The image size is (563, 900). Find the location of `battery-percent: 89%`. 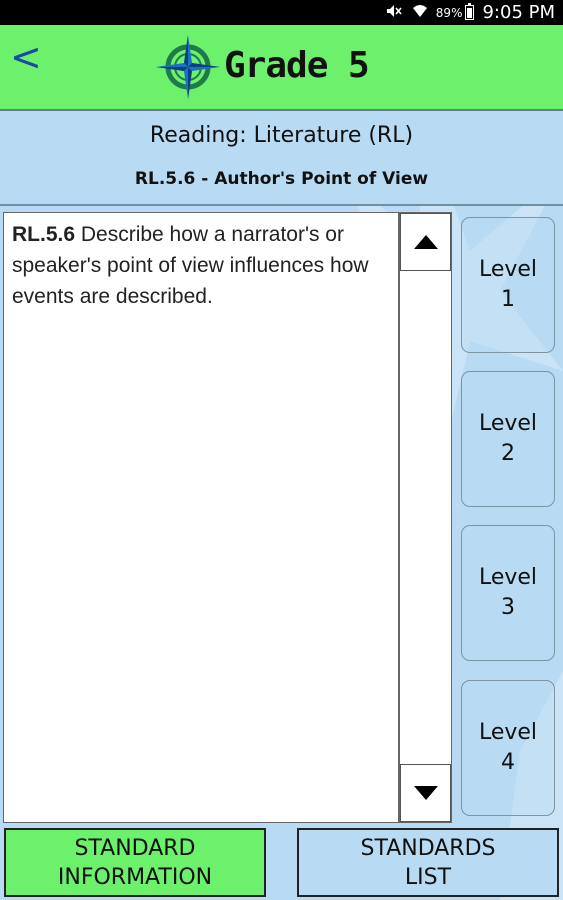

battery-percent: 89% is located at coordinates (449, 12).